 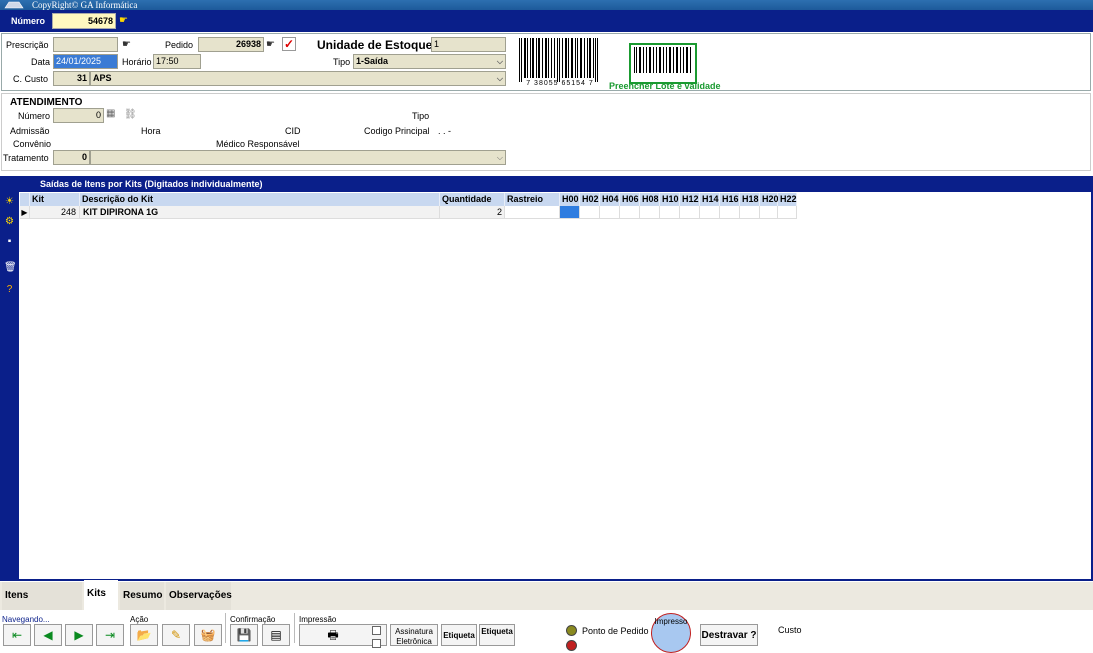 What do you see at coordinates (298, 157) in the screenshot?
I see `tratamento-select: ⌵` at bounding box center [298, 157].